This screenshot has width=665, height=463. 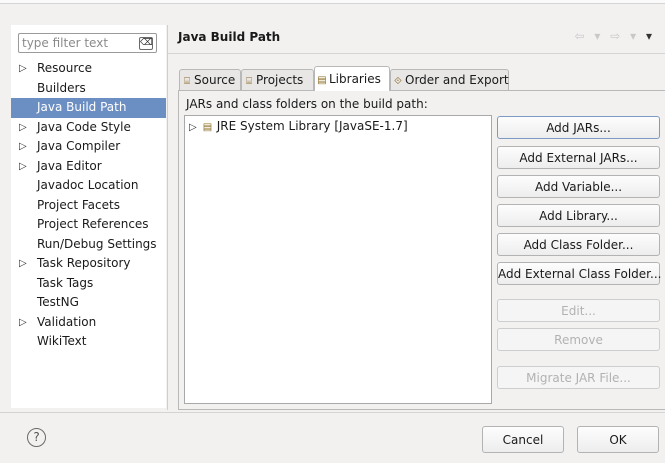 I want to click on tab-libraries: ▤ Libraries, so click(x=352, y=78).